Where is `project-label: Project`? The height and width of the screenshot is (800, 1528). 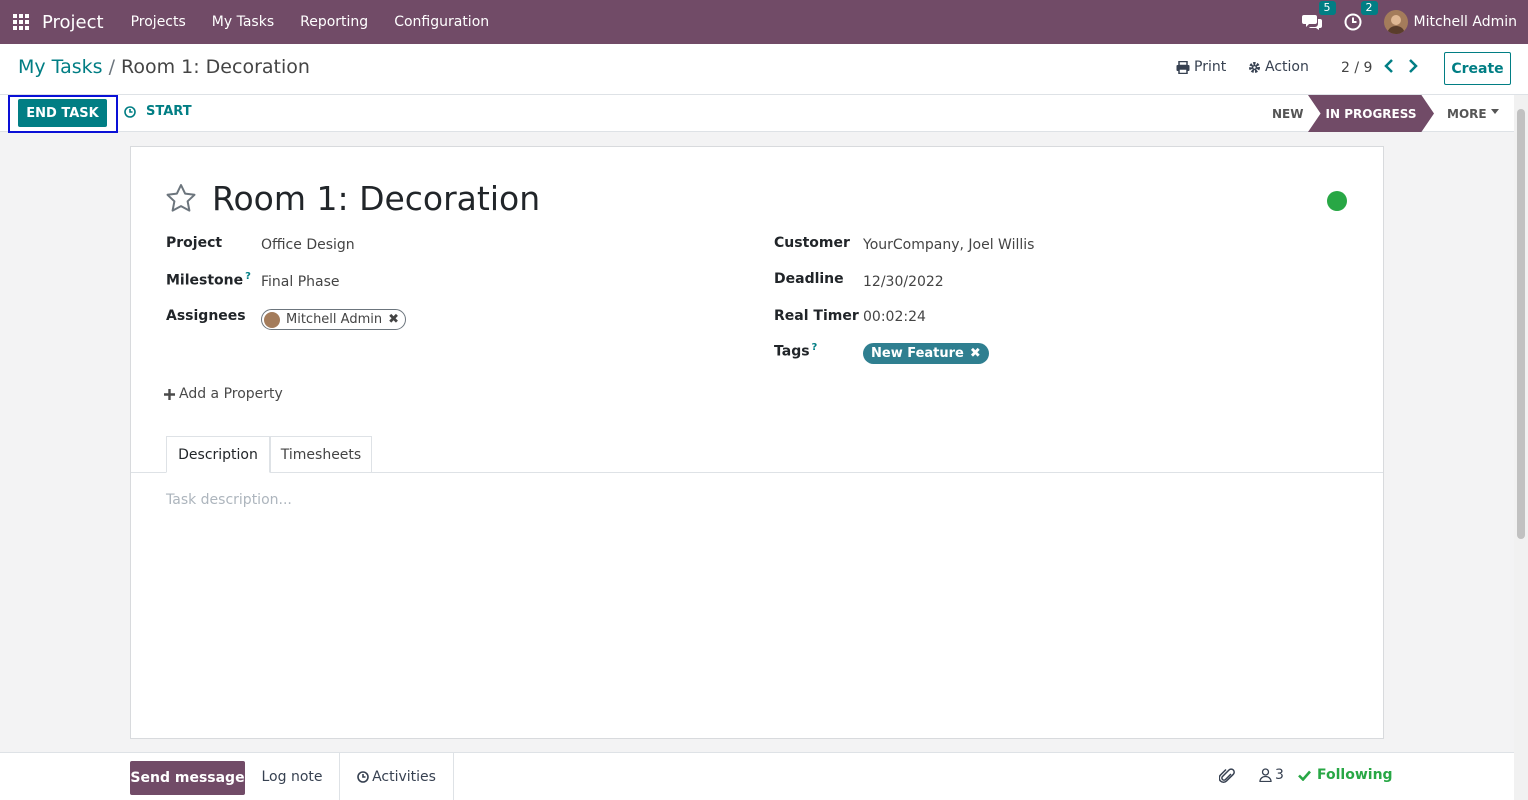 project-label: Project is located at coordinates (194, 243).